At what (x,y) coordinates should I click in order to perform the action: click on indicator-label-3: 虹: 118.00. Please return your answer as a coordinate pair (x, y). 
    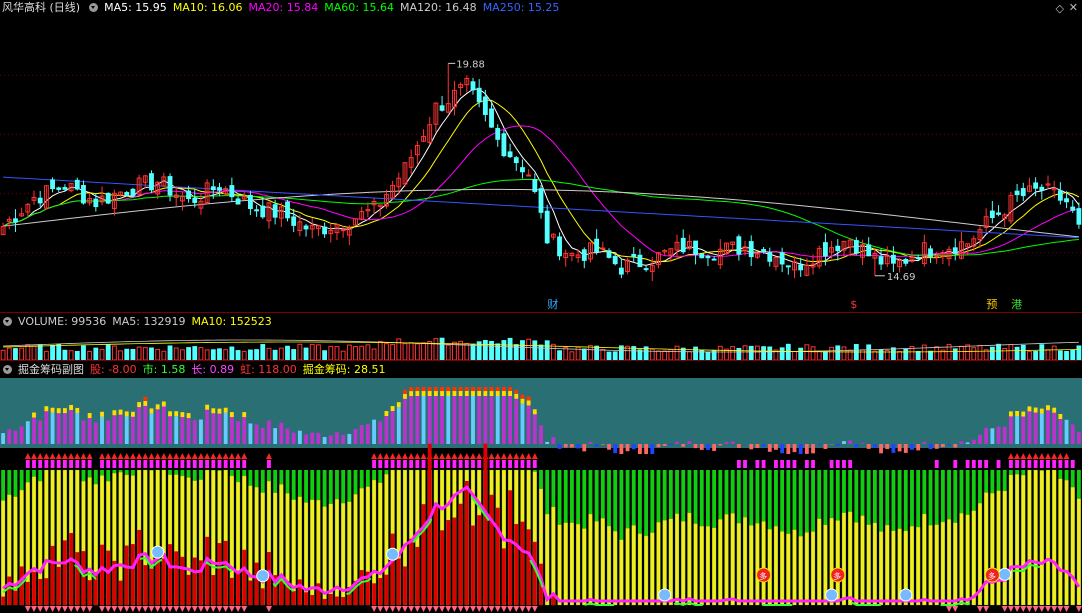
    Looking at the image, I should click on (268, 369).